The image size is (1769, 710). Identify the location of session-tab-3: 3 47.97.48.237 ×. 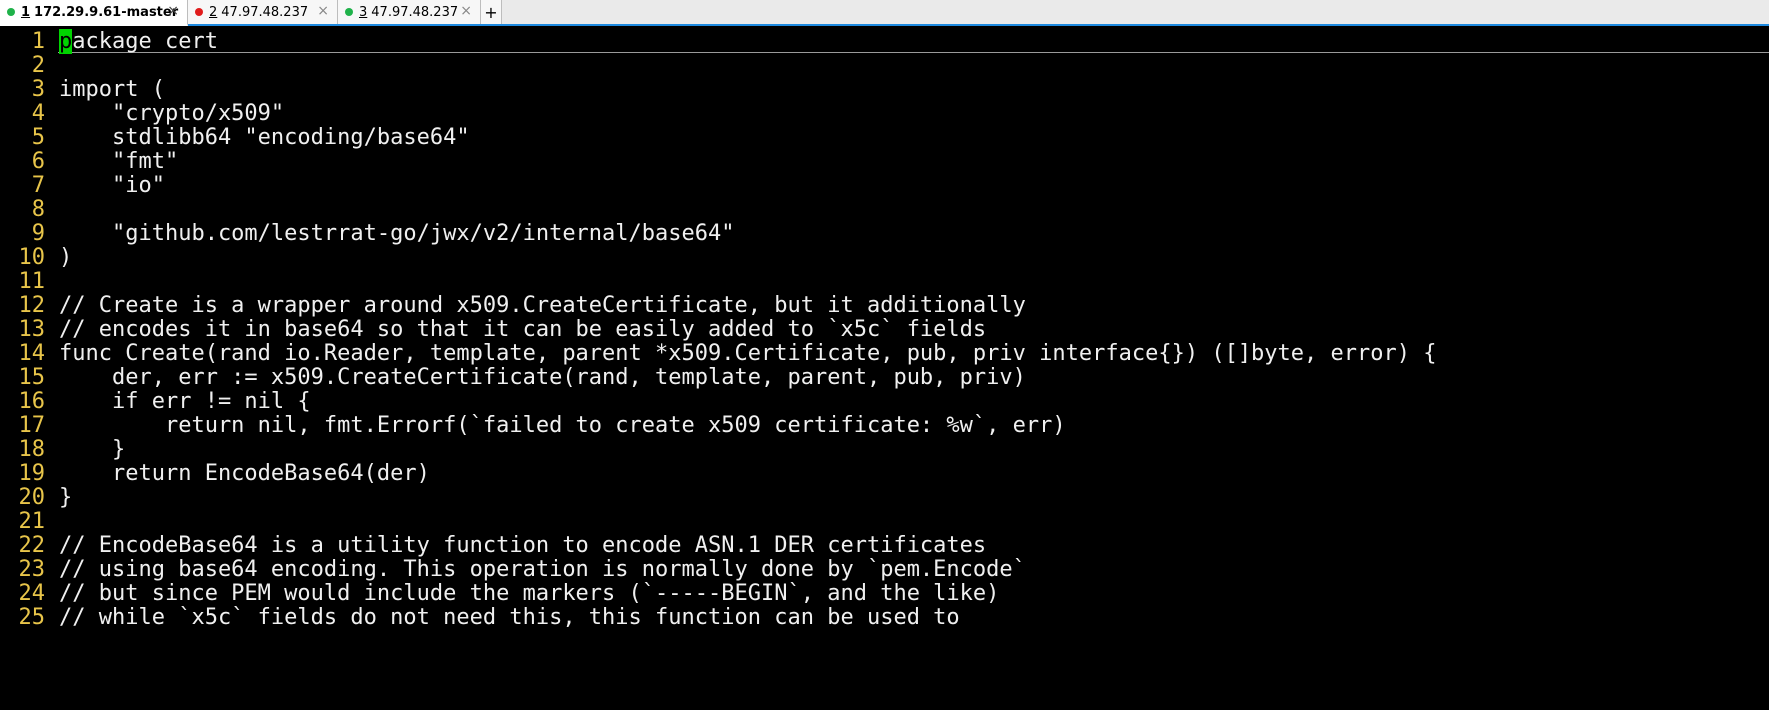
(409, 12).